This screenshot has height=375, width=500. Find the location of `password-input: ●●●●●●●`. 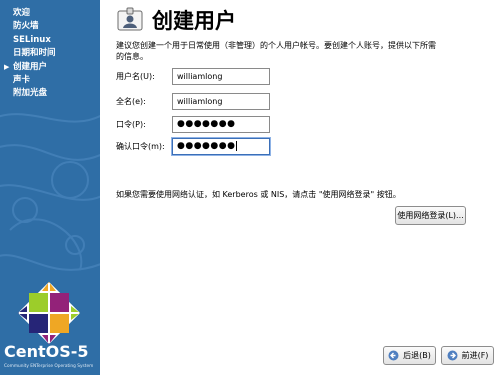

password-input: ●●●●●●● is located at coordinates (221, 124).